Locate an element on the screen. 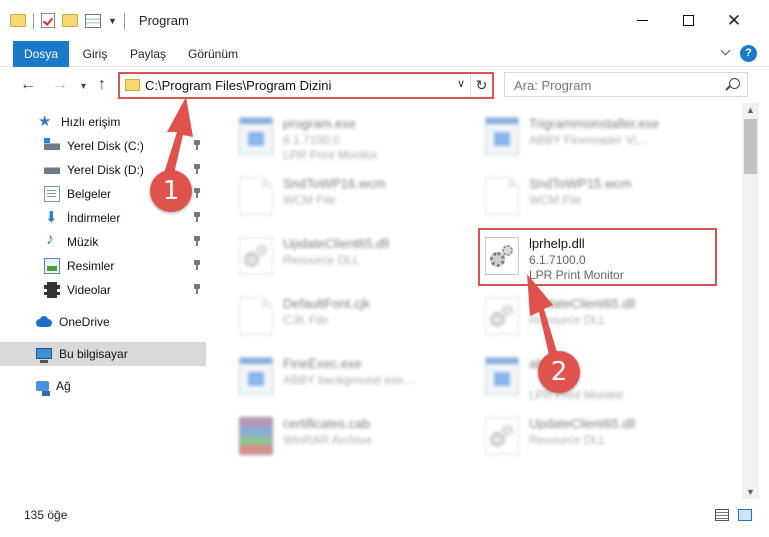 The width and height of the screenshot is (769, 537). back-arrow-icon: ← is located at coordinates (28, 85).